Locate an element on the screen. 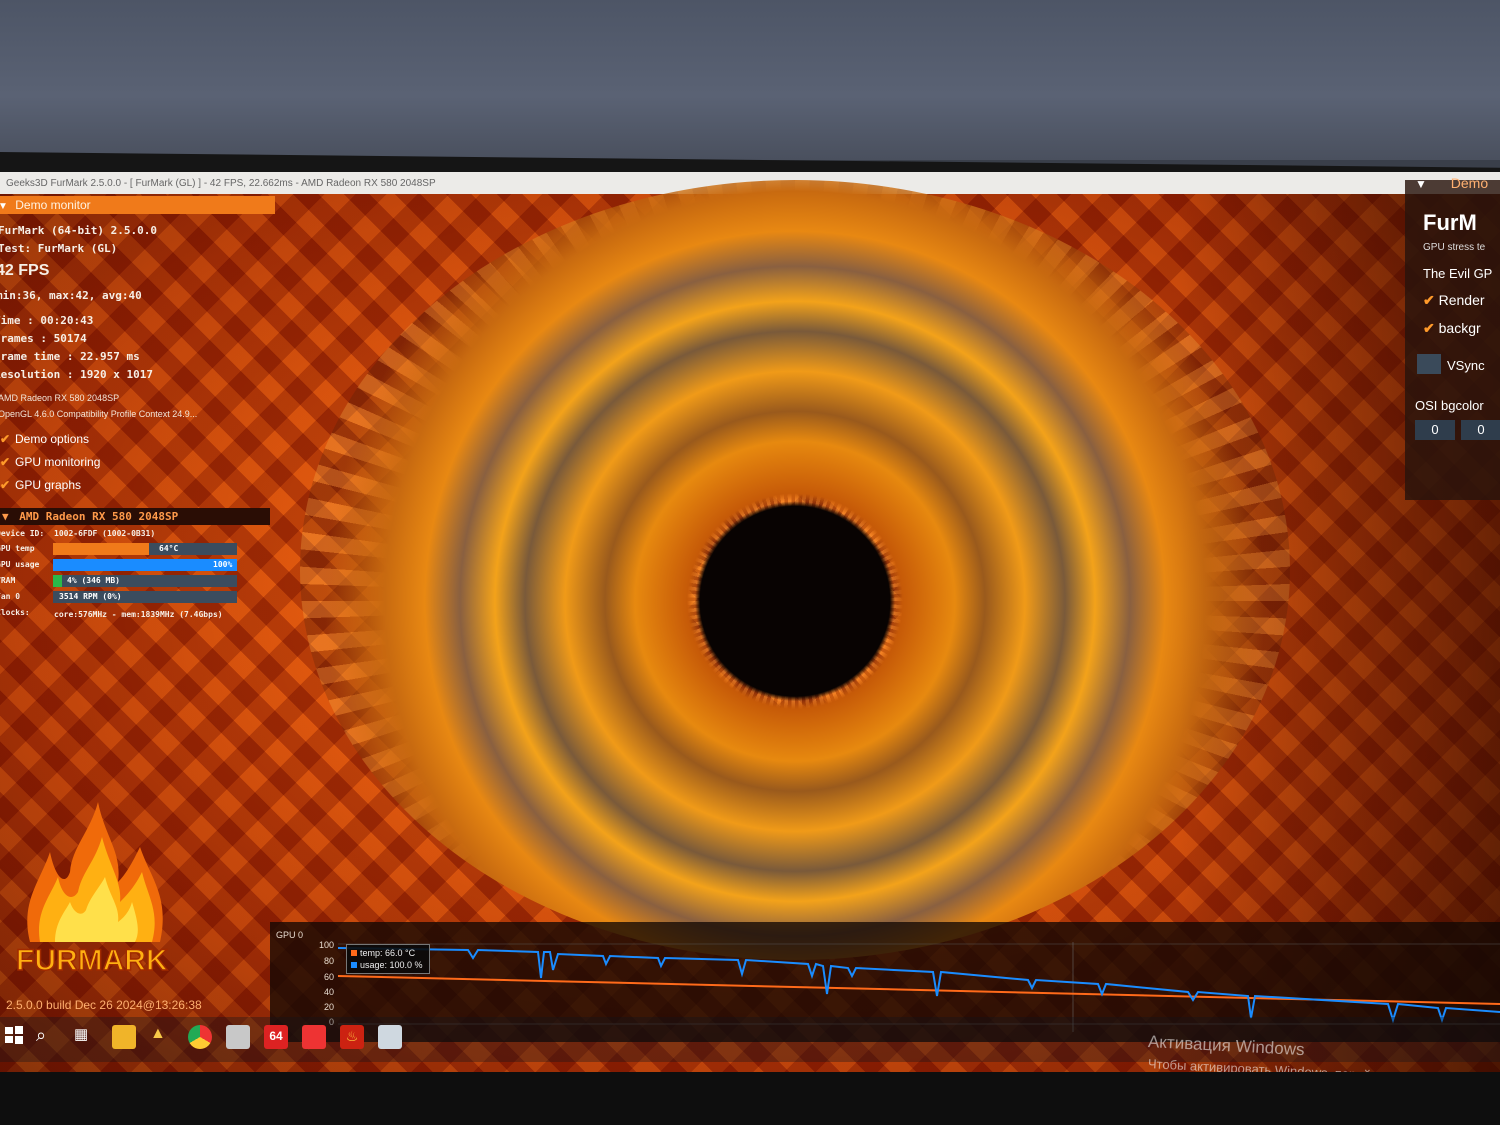 The image size is (1500, 1125). demo-monitor-header: ▼ Demo monitor is located at coordinates (137, 205).